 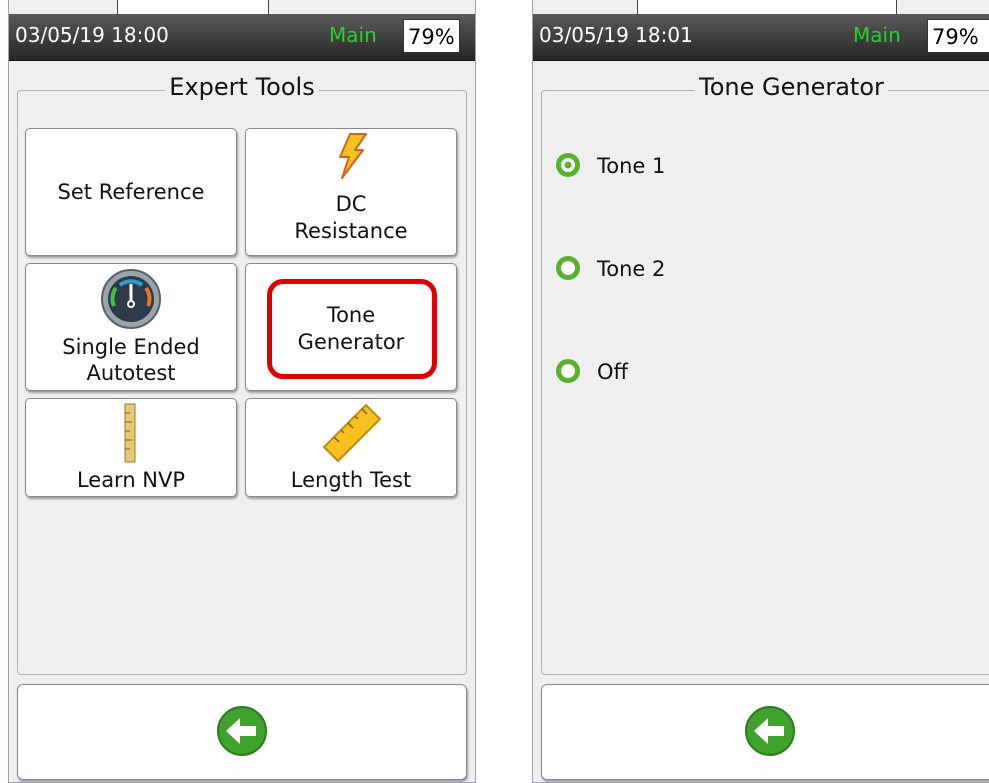 What do you see at coordinates (92, 35) in the screenshot?
I see `status-datetime: 03/05/19 18:00` at bounding box center [92, 35].